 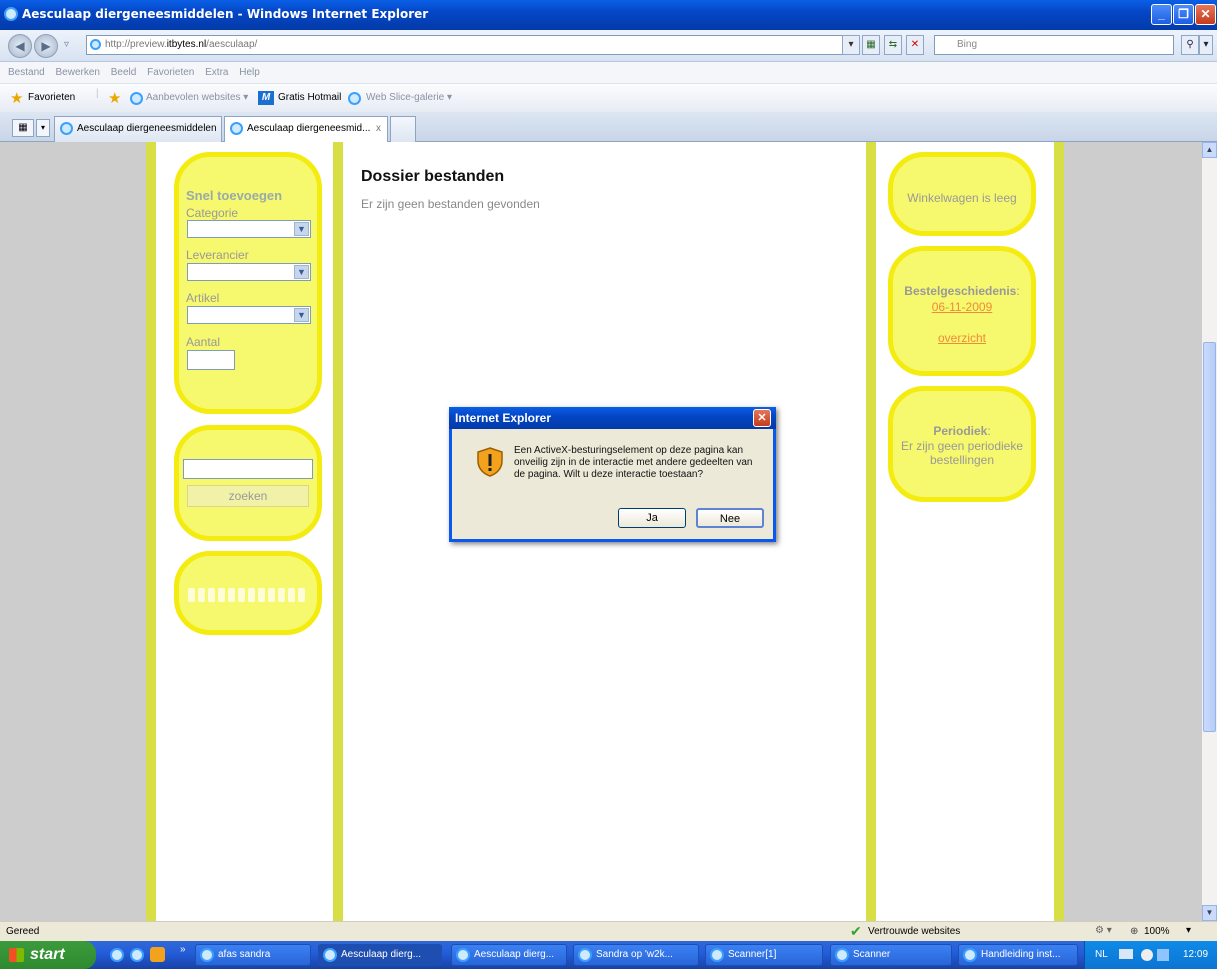 I want to click on favorites-button: Favorieten, so click(x=51, y=97).